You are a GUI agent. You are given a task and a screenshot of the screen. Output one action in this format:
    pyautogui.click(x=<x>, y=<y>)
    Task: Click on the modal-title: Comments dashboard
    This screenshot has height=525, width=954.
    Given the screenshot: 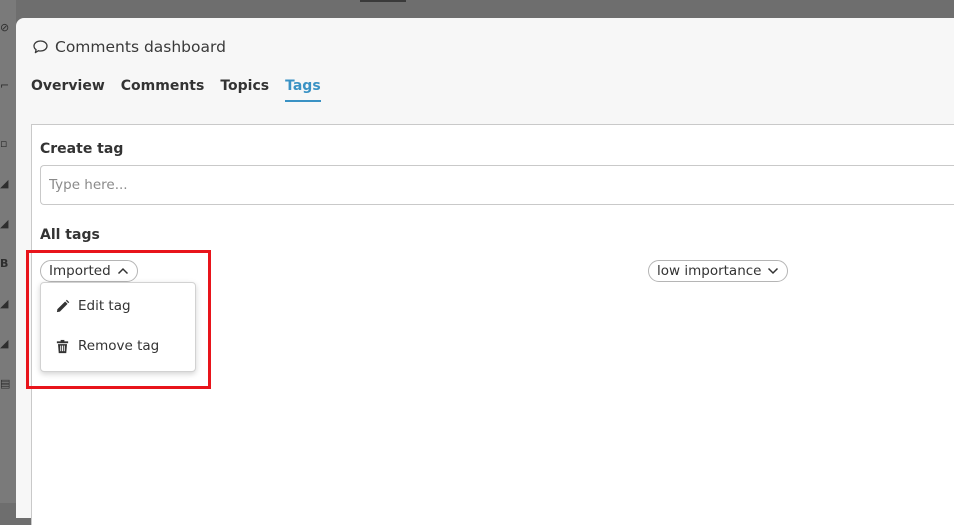 What is the action you would take?
    pyautogui.click(x=129, y=47)
    